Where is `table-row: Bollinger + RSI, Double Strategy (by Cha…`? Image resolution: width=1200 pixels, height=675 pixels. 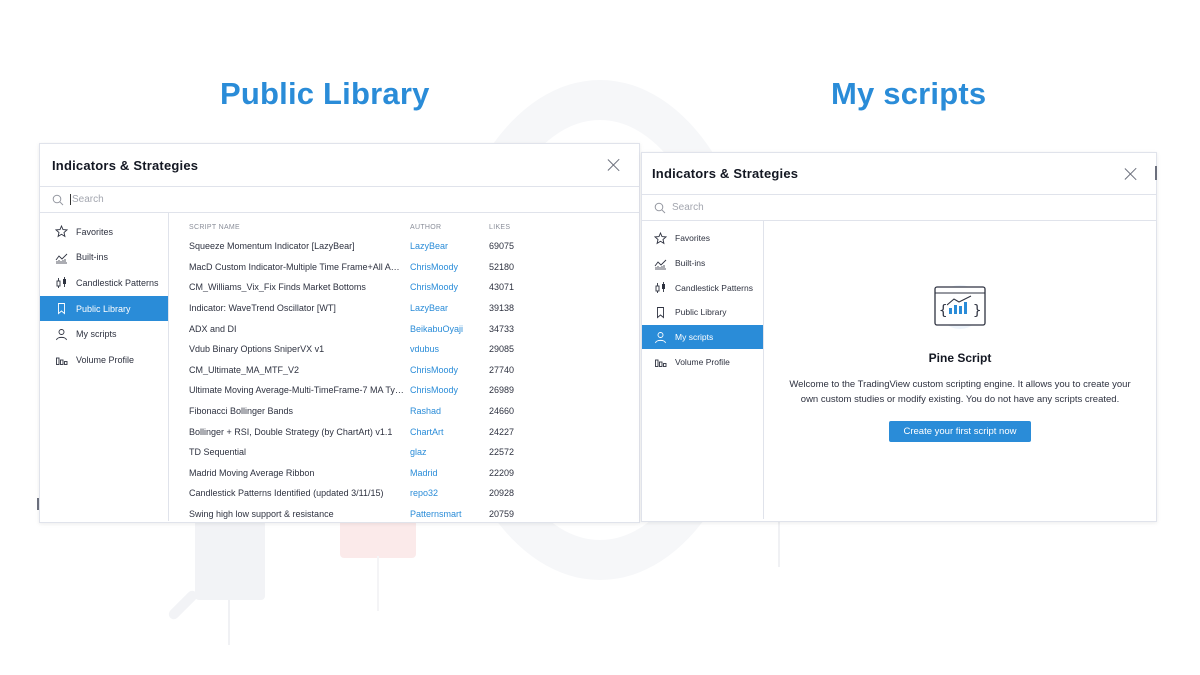 table-row: Bollinger + RSI, Double Strategy (by Cha… is located at coordinates (414, 431).